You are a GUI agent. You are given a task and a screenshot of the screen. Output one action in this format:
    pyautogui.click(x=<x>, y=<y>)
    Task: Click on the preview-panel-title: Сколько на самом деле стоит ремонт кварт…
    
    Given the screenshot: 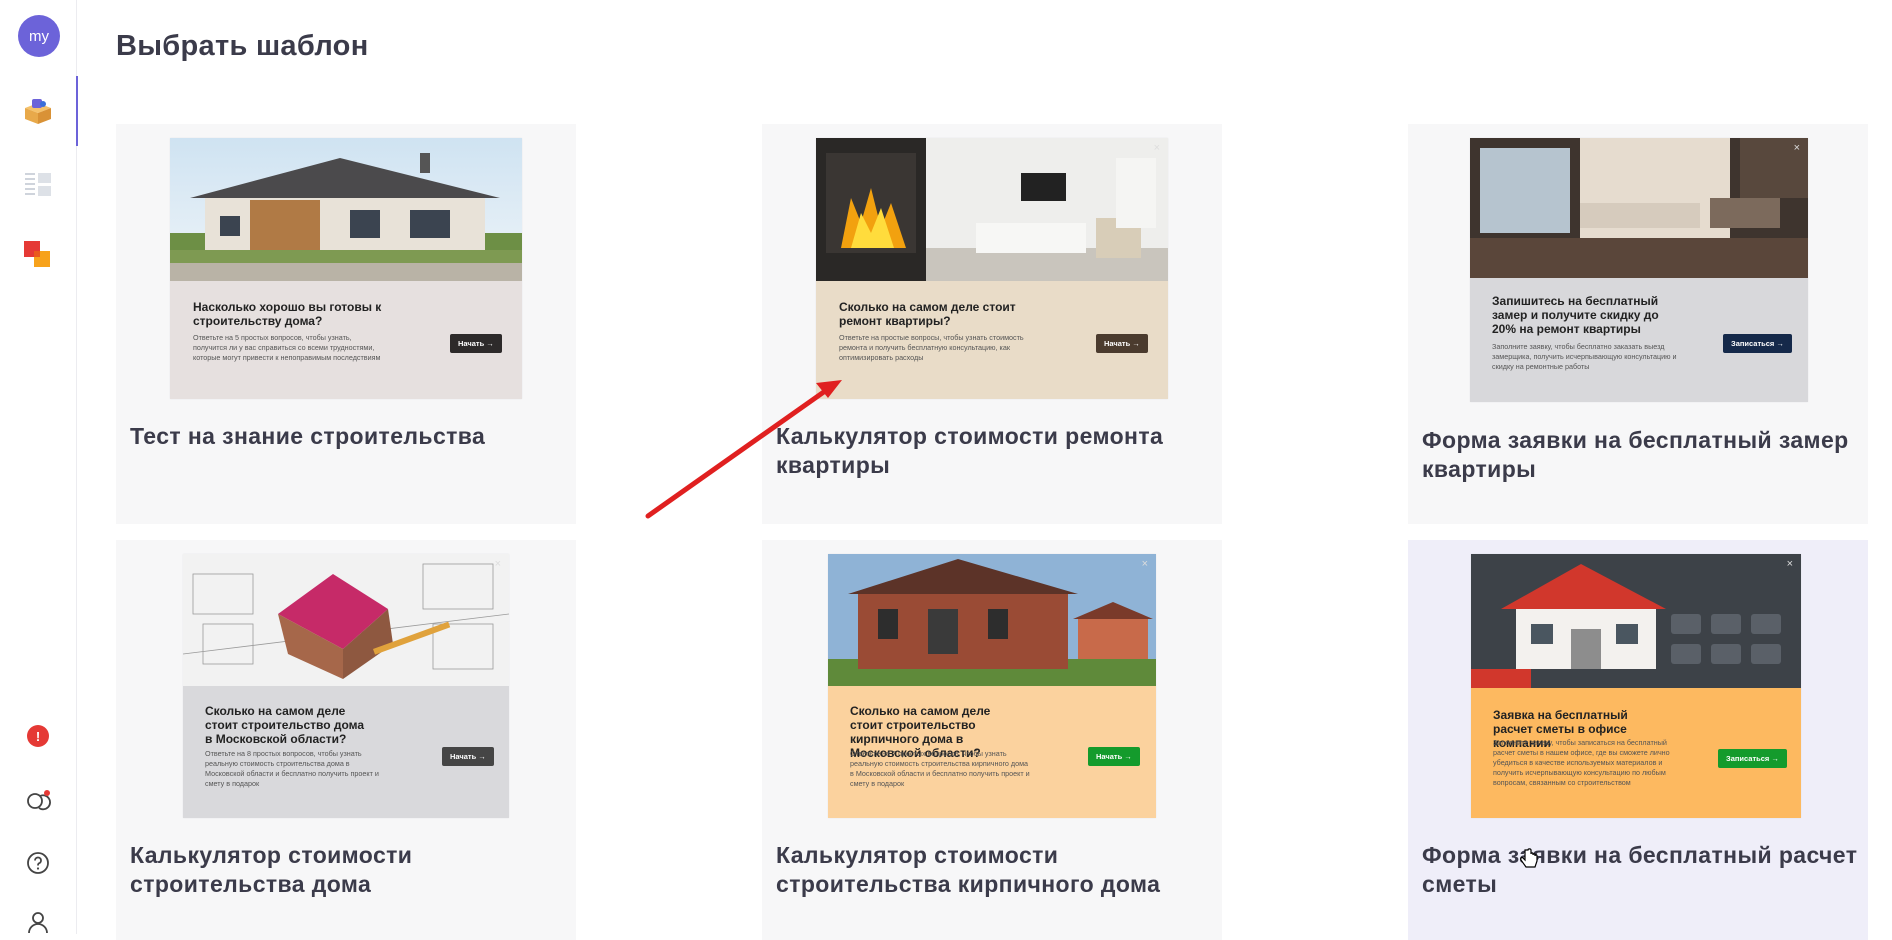 What is the action you would take?
    pyautogui.click(x=927, y=314)
    